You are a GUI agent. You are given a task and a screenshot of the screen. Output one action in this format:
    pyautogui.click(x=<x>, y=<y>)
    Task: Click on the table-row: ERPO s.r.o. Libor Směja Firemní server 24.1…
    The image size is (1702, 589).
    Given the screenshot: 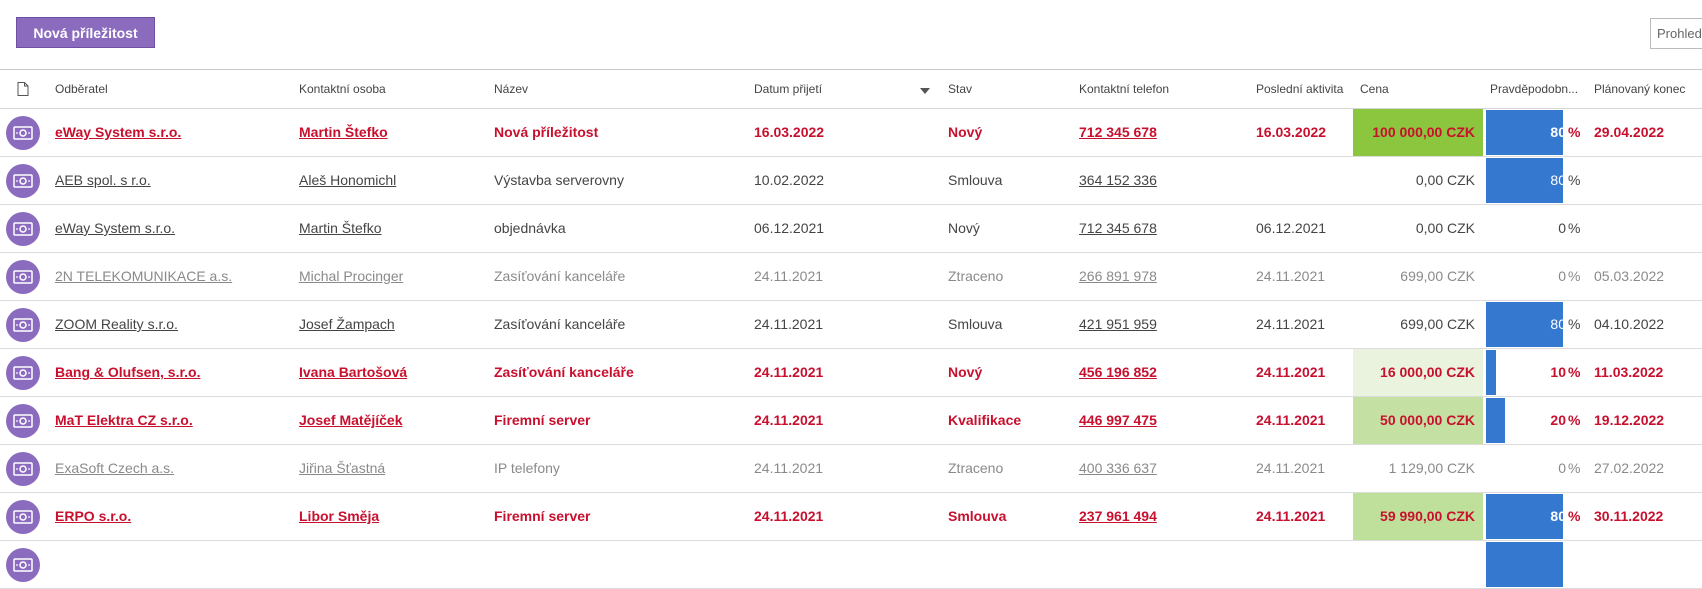 What is the action you would take?
    pyautogui.click(x=851, y=517)
    